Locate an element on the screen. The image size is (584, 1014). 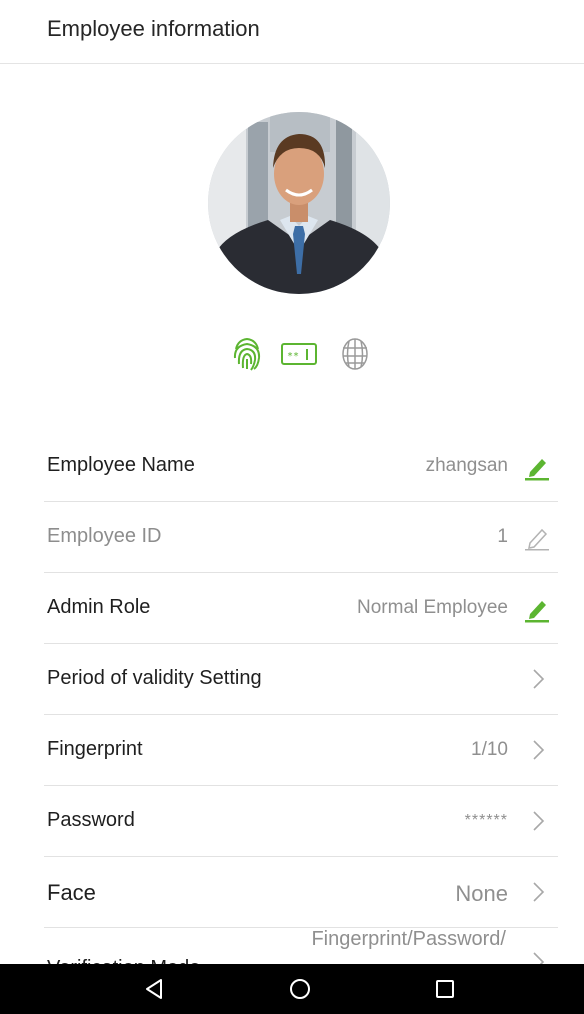
face-row: Face None is located at coordinates (301, 892).